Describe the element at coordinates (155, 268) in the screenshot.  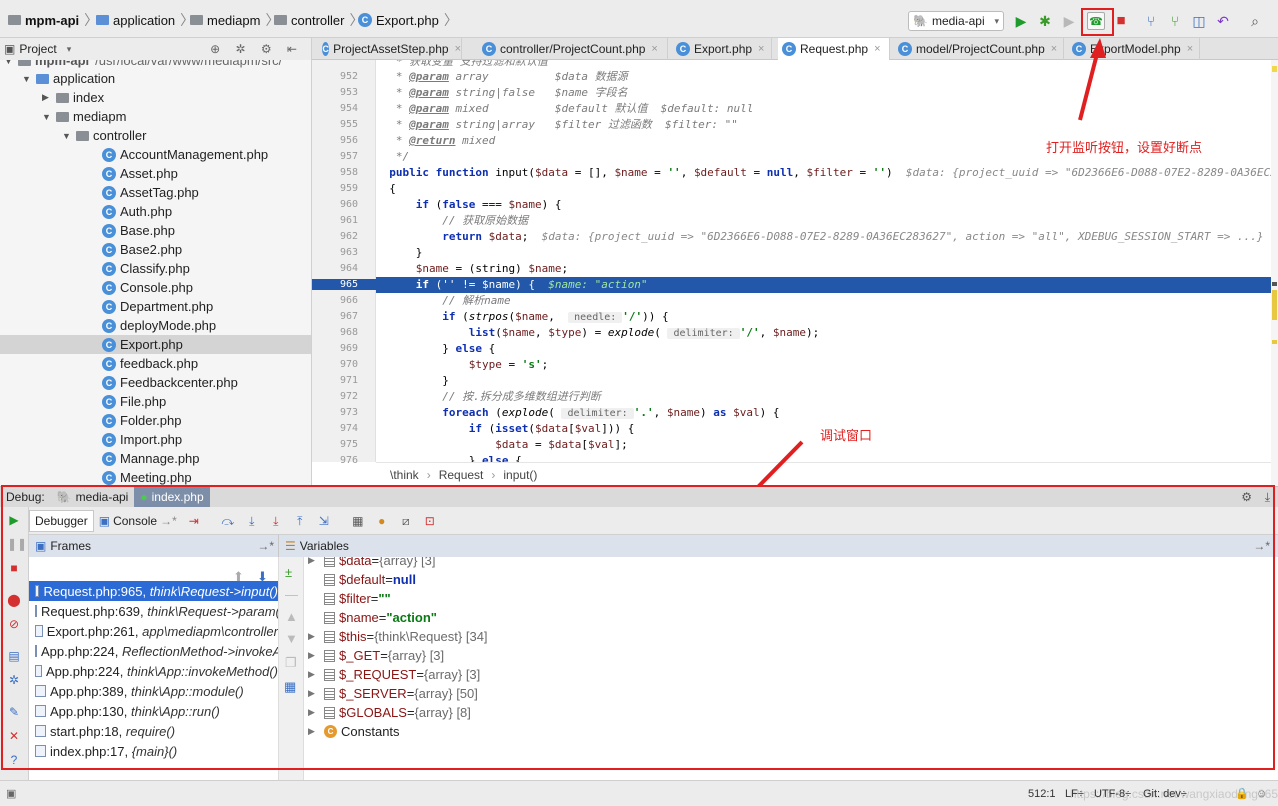
I see `tree-file-label: Classify.php` at that location.